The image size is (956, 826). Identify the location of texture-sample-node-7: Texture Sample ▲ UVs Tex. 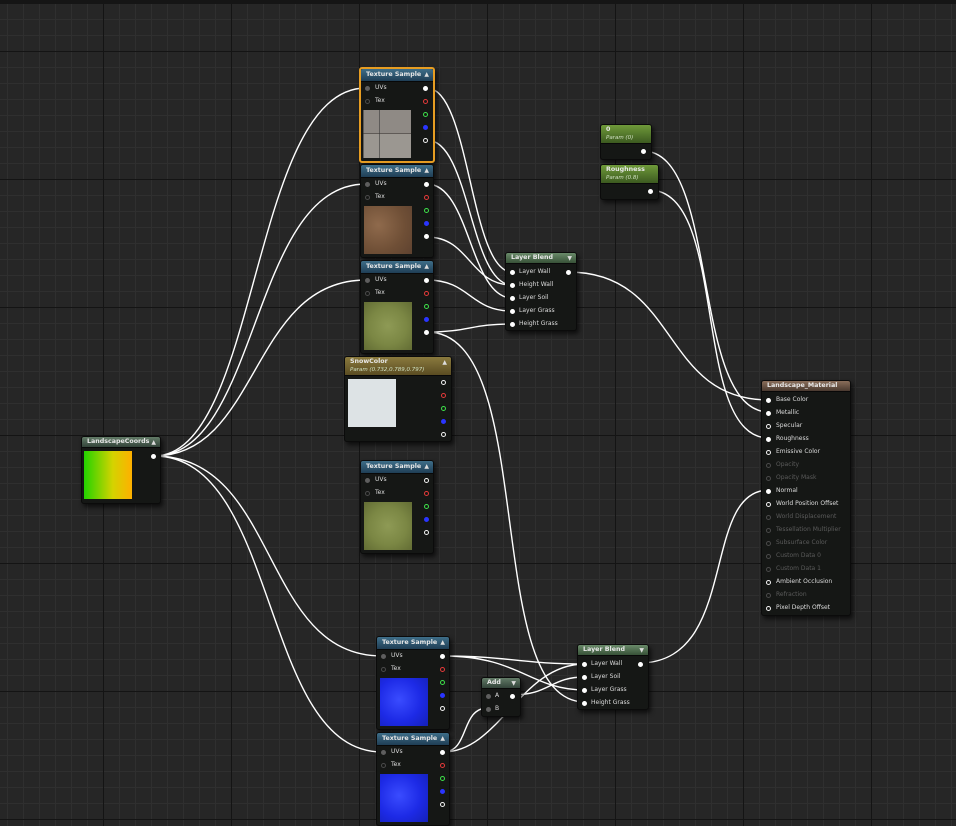
(413, 779).